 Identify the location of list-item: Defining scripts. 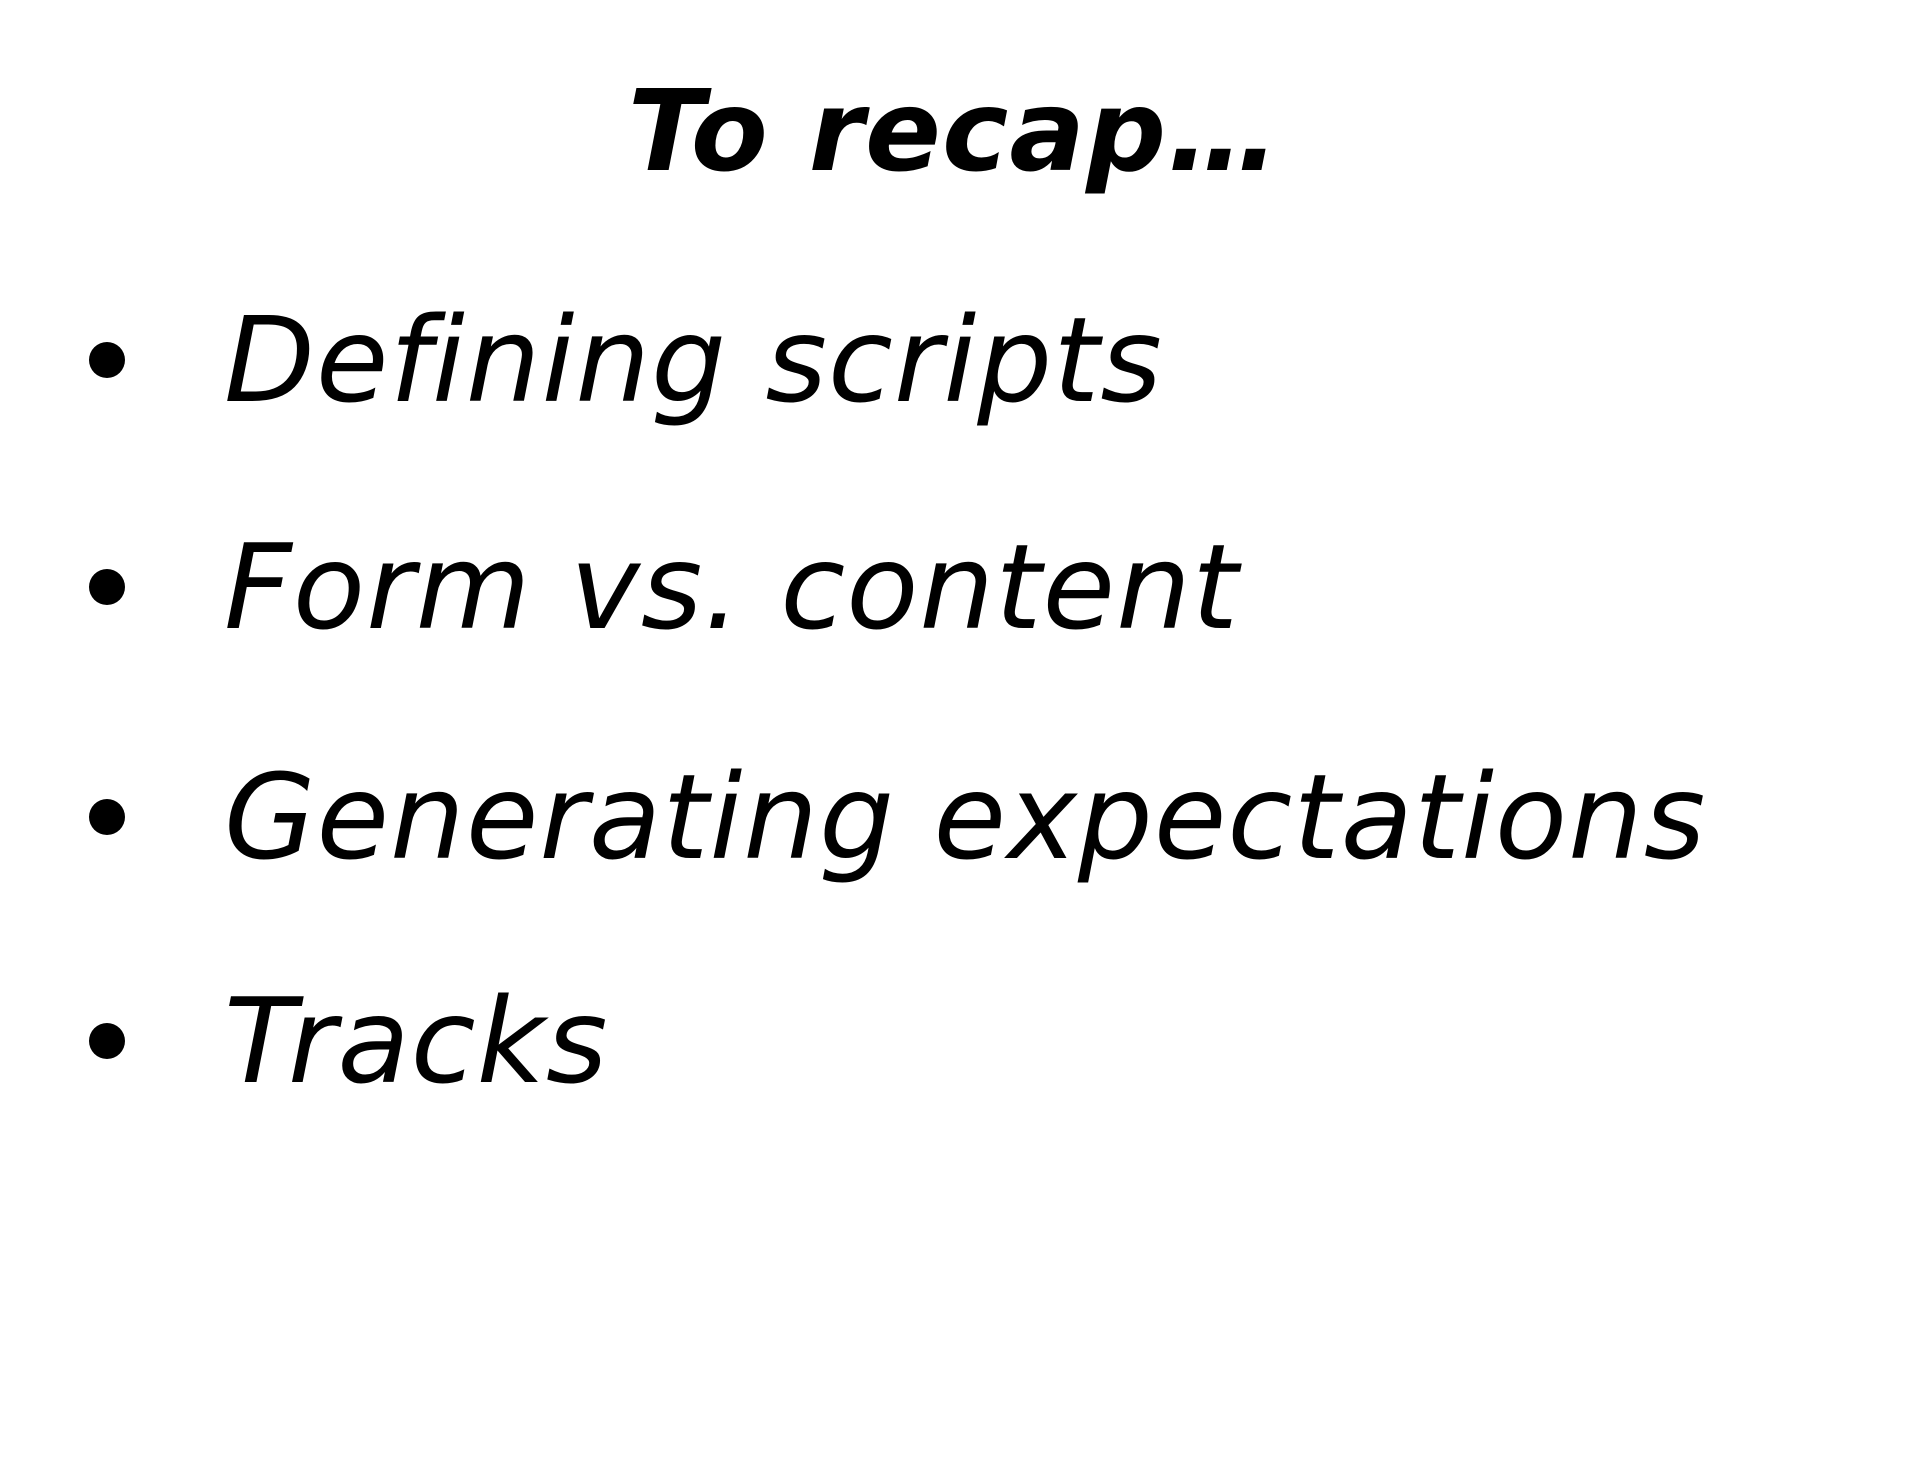
(925, 360).